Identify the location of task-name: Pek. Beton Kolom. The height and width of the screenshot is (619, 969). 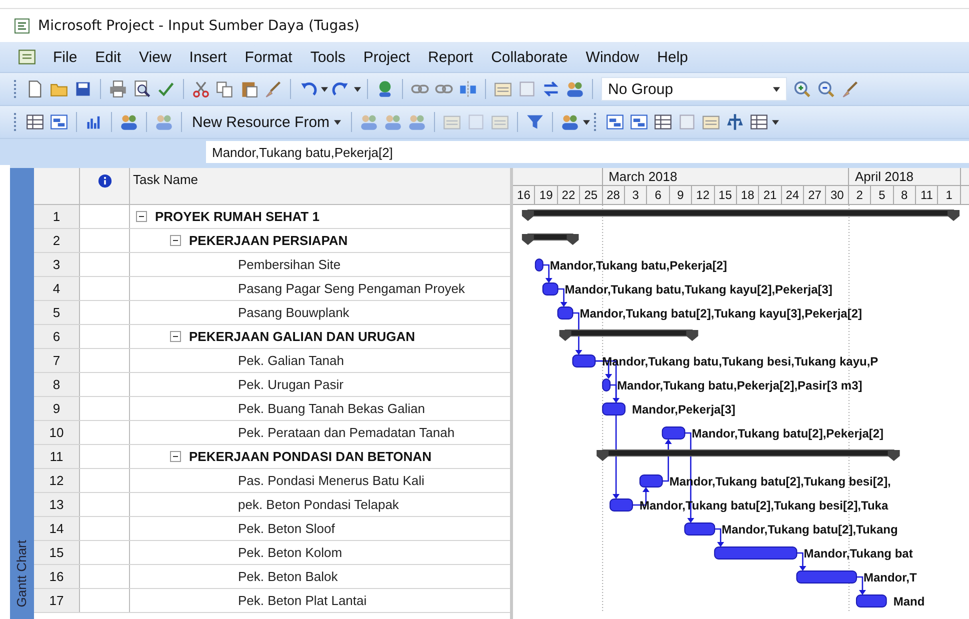
(290, 552).